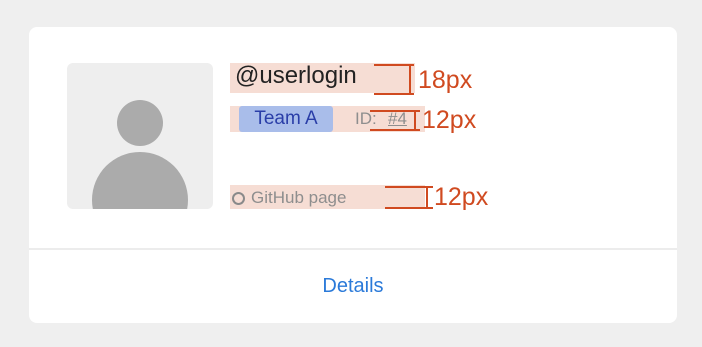  I want to click on annotation-github-size: 12px, so click(461, 197).